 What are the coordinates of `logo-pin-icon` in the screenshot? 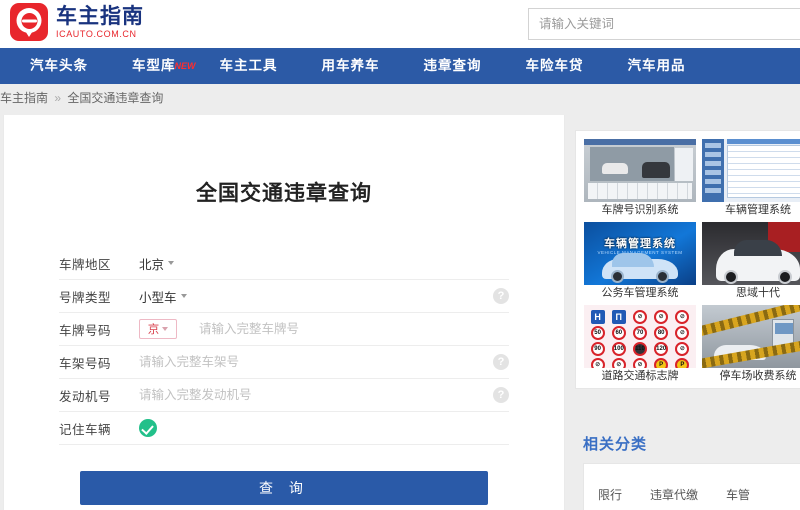 It's located at (29, 22).